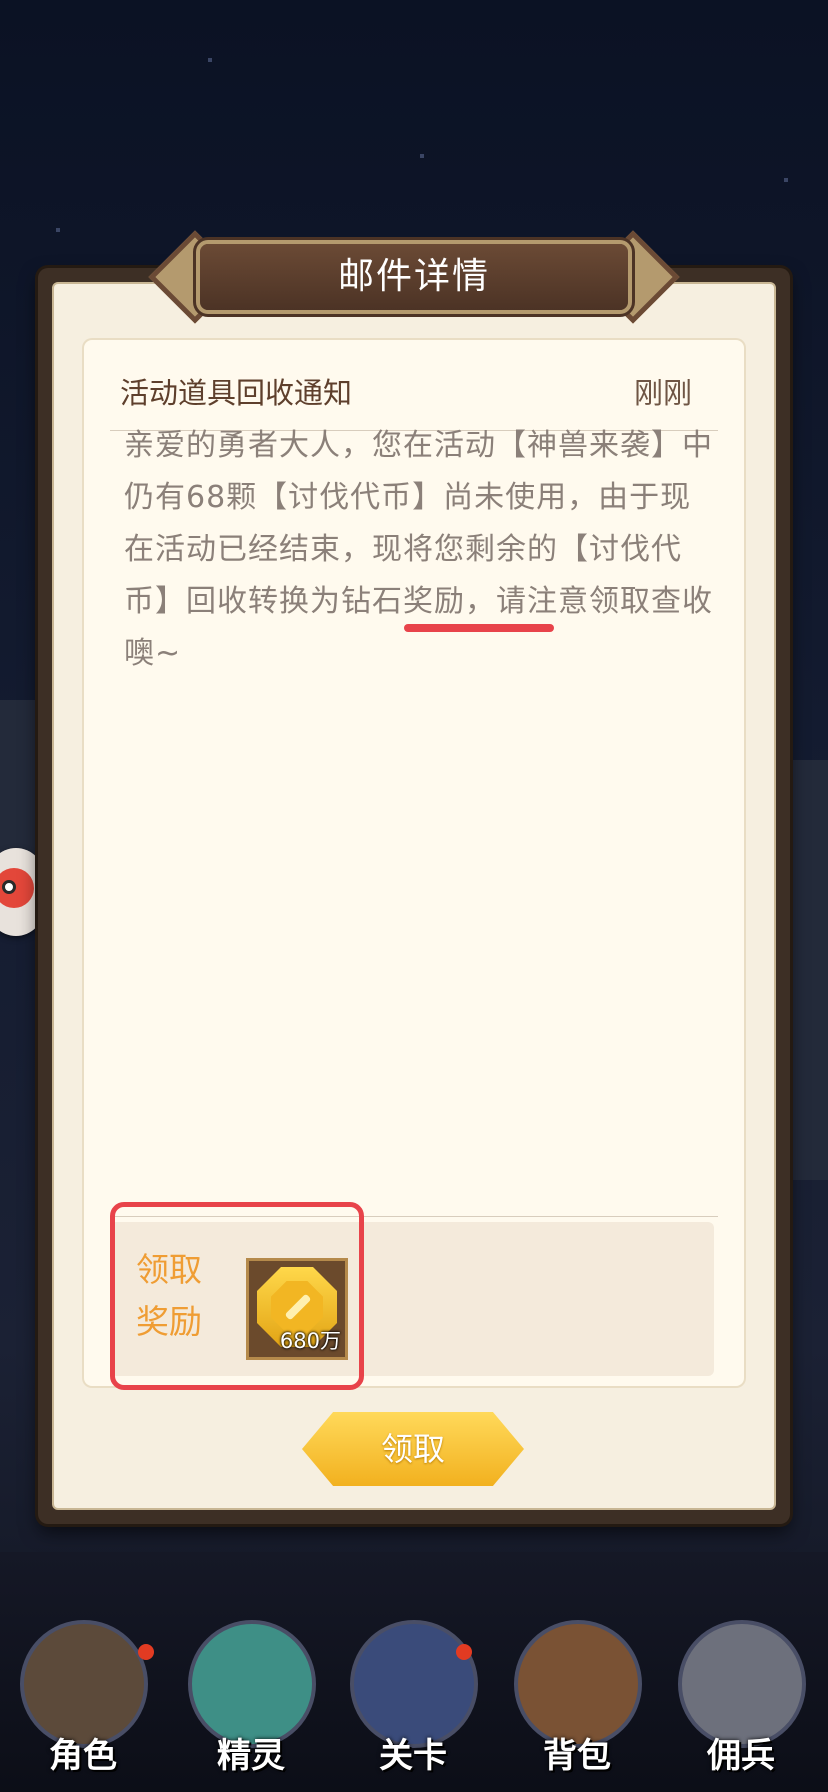 The height and width of the screenshot is (1792, 828). I want to click on mail-time: 刚刚, so click(662, 393).